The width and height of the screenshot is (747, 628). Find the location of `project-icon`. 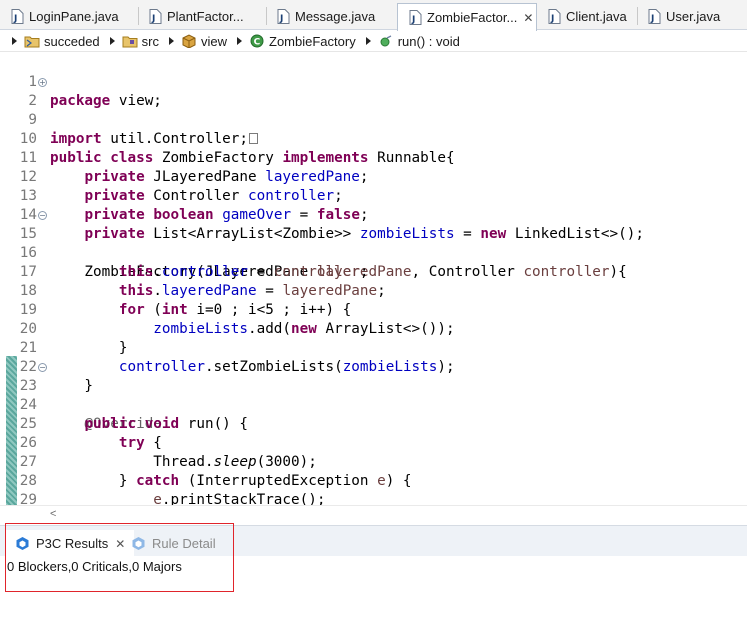

project-icon is located at coordinates (32, 42).